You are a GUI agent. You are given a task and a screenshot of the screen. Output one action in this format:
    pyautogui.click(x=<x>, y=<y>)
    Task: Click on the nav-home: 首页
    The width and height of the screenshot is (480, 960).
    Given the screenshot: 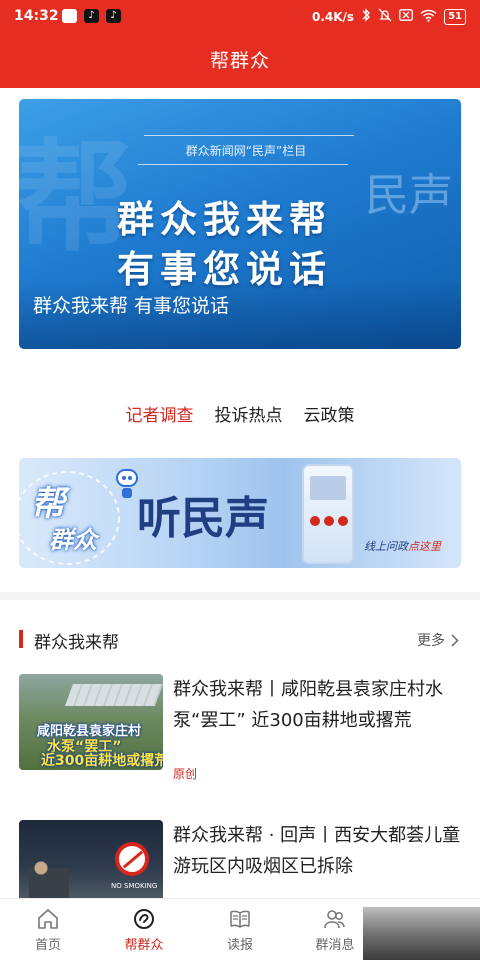 What is the action you would take?
    pyautogui.click(x=48, y=930)
    